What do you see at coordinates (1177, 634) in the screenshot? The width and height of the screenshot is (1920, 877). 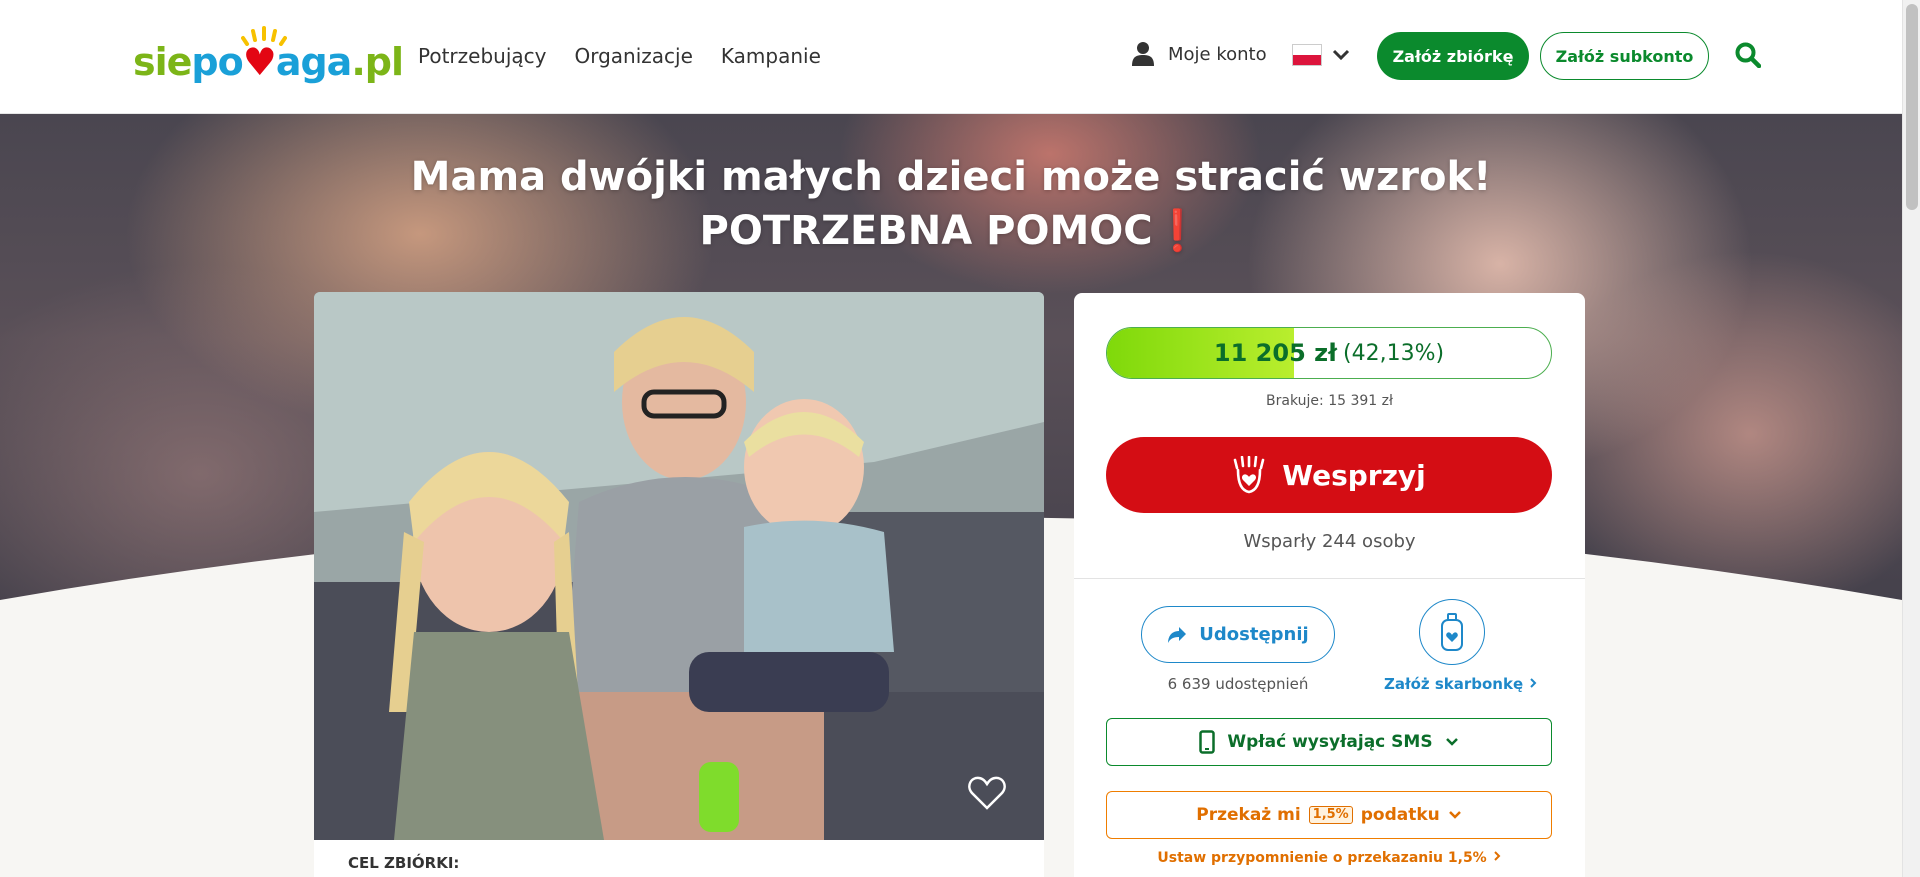 I see `share-arrow-icon` at bounding box center [1177, 634].